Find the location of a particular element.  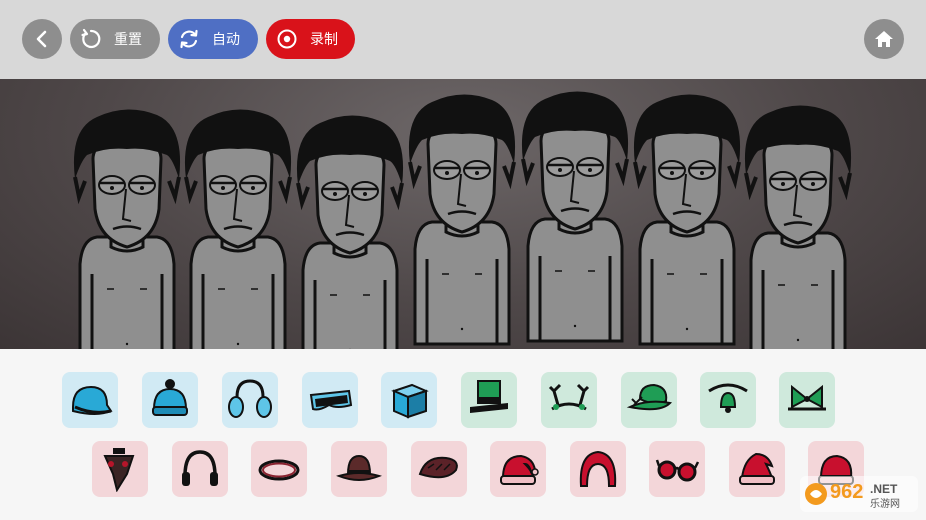

svg-text: .NET is located at coordinates (884, 489).